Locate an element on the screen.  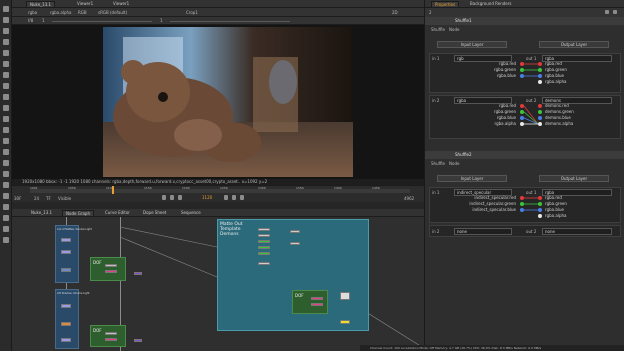
fps-field: 24 is located at coordinates (36, 198).